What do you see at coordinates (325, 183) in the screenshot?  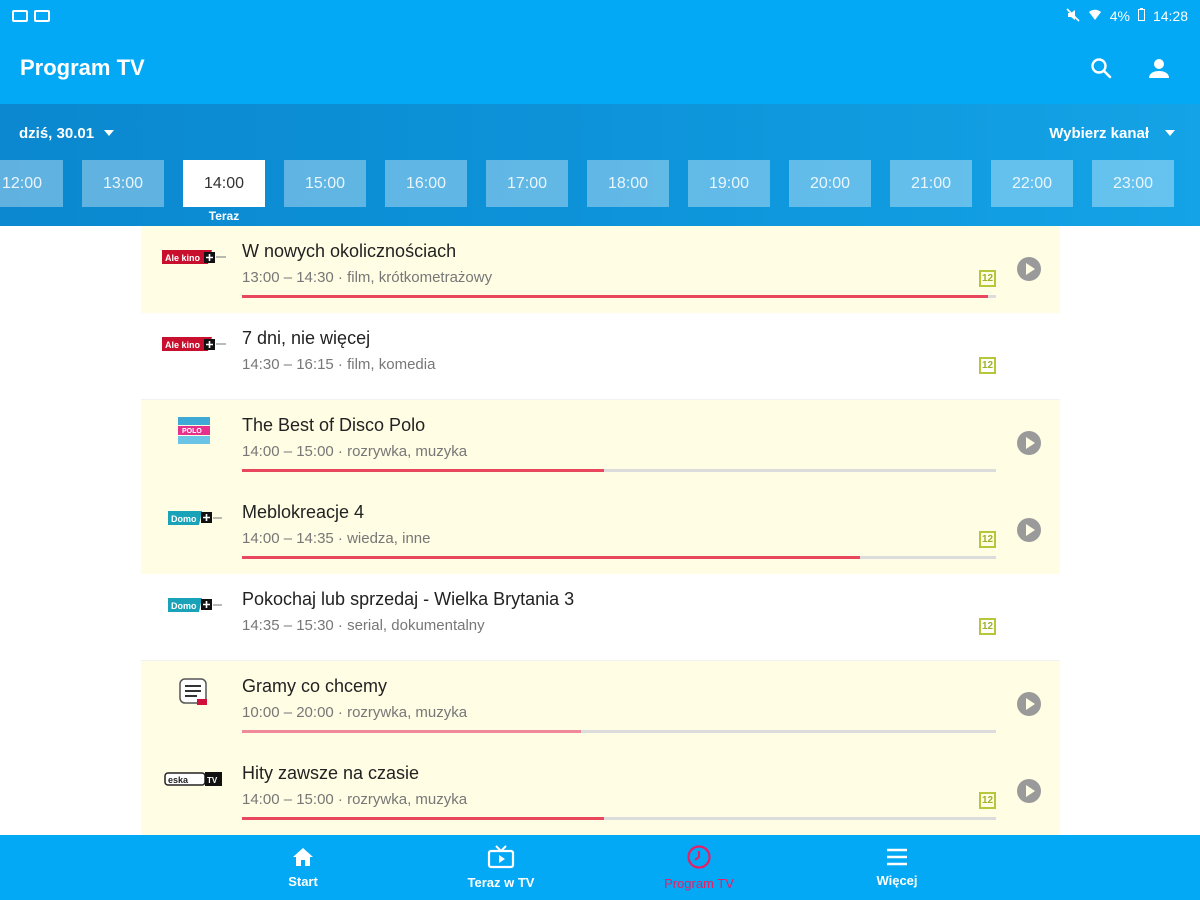 I see `hour-chip: 15:00` at bounding box center [325, 183].